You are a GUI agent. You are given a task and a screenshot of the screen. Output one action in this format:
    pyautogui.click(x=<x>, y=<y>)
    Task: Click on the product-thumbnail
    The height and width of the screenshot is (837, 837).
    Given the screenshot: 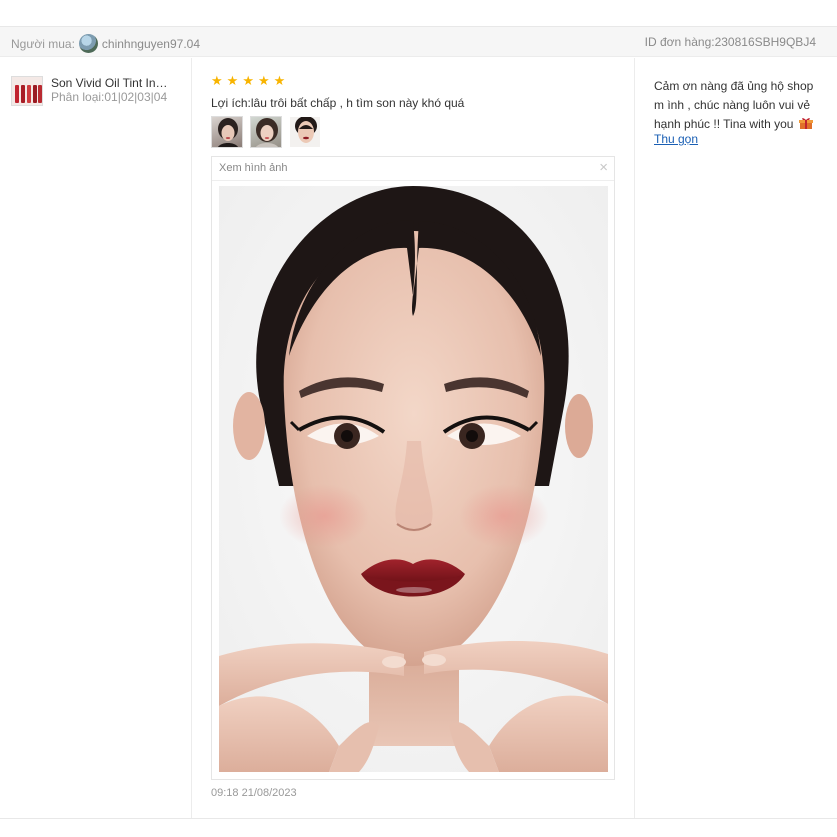 What is the action you would take?
    pyautogui.click(x=27, y=91)
    